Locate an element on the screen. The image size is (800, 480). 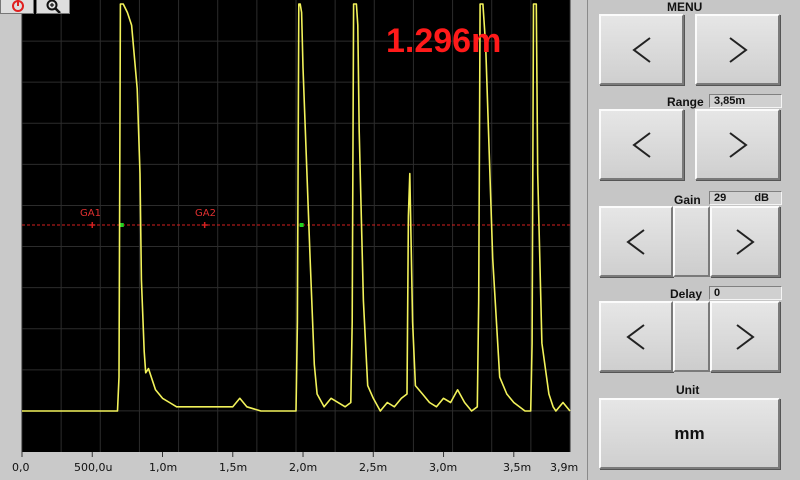
range-value: 3,85m is located at coordinates (745, 101).